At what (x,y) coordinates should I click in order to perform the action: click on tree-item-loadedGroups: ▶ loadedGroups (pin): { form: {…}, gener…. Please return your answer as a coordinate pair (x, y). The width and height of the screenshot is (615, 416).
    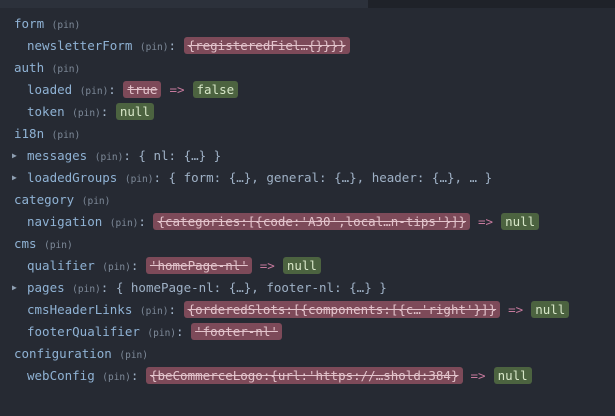
    Looking at the image, I should click on (307, 178).